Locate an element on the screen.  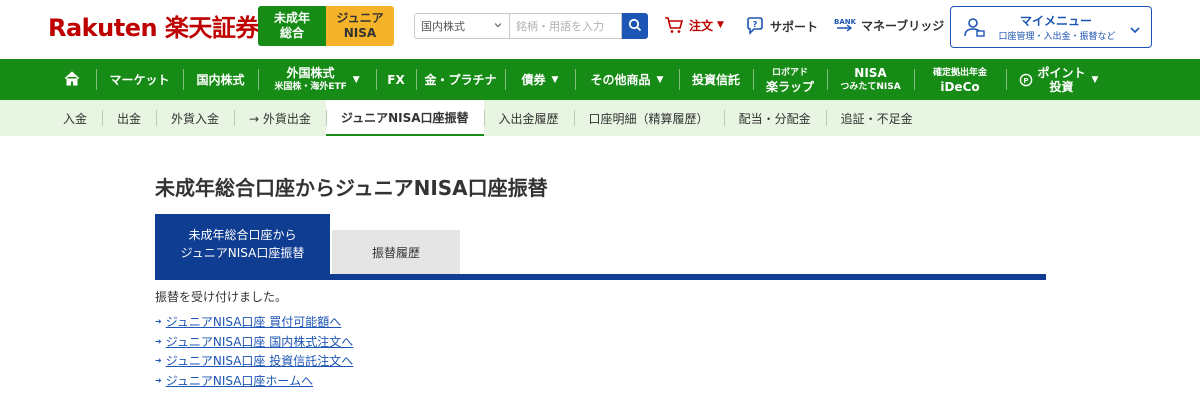
bank-icon: BANK is located at coordinates (845, 25).